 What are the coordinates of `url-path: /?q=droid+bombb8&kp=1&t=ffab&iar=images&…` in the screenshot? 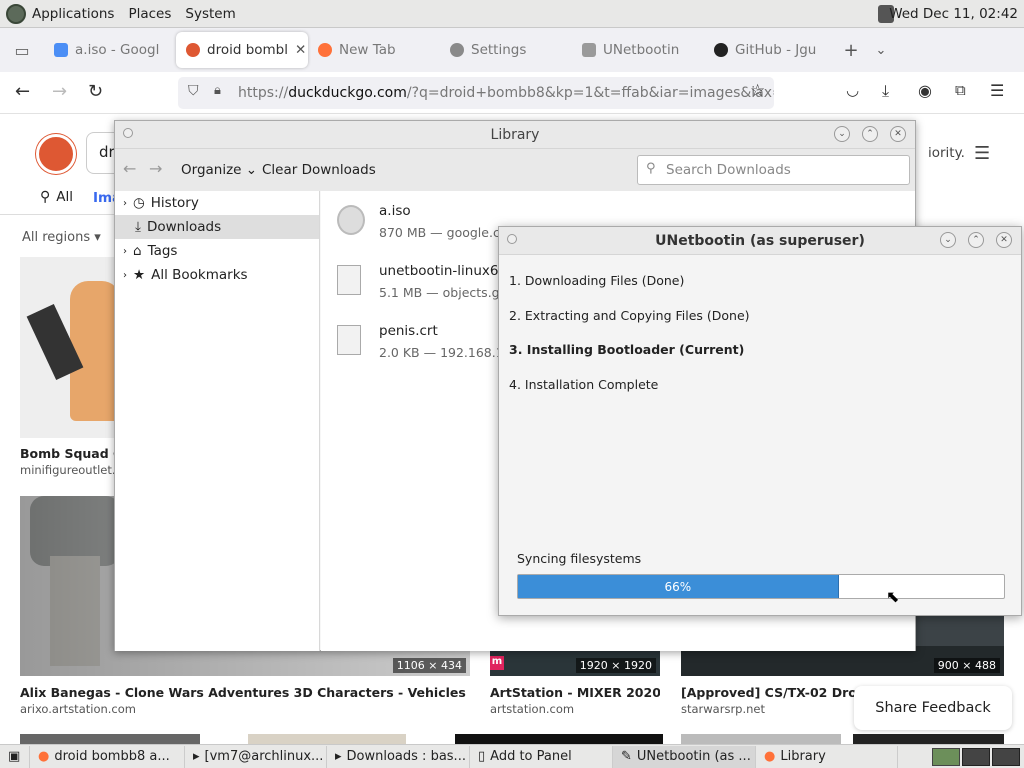 It's located at (590, 93).